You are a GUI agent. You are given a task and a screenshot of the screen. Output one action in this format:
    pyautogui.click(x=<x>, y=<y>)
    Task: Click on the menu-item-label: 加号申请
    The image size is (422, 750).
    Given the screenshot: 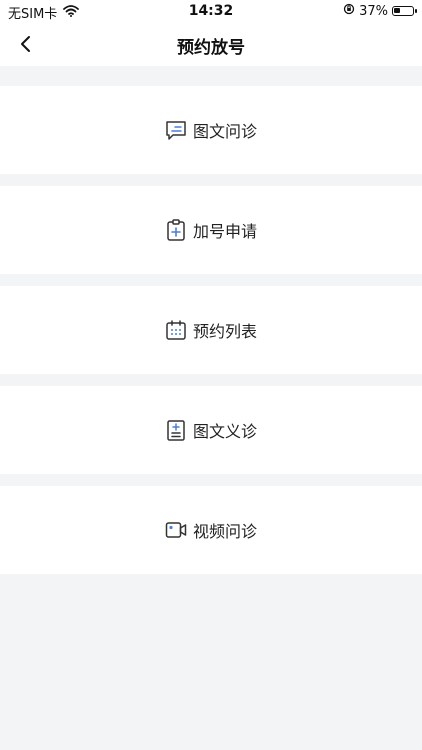 What is the action you would take?
    pyautogui.click(x=224, y=231)
    